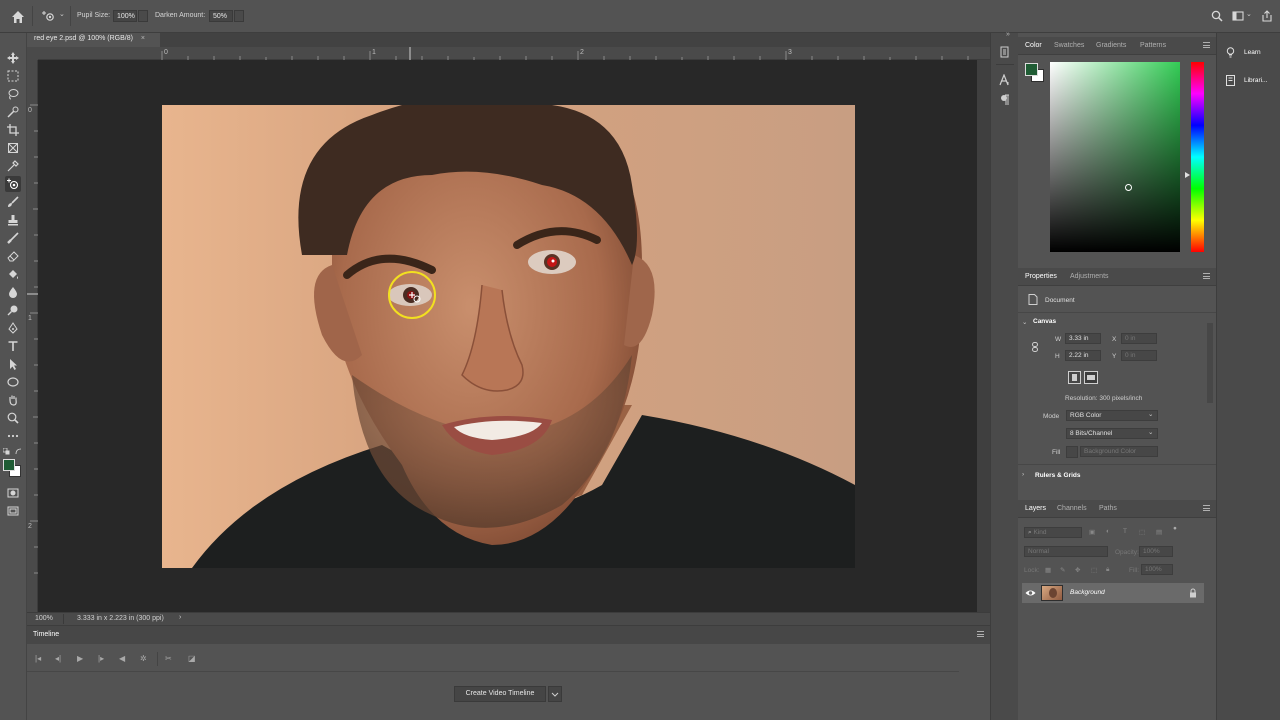 Image resolution: width=1280 pixels, height=720 pixels. What do you see at coordinates (13, 148) in the screenshot?
I see `frame-tool-icon` at bounding box center [13, 148].